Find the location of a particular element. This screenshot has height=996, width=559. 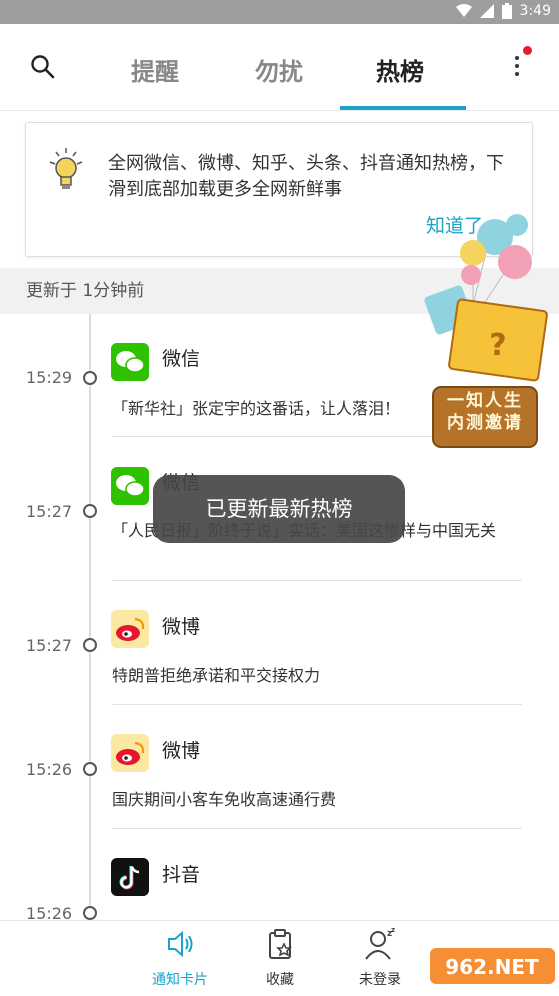

nav-label: 通知卡片 is located at coordinates (180, 980).